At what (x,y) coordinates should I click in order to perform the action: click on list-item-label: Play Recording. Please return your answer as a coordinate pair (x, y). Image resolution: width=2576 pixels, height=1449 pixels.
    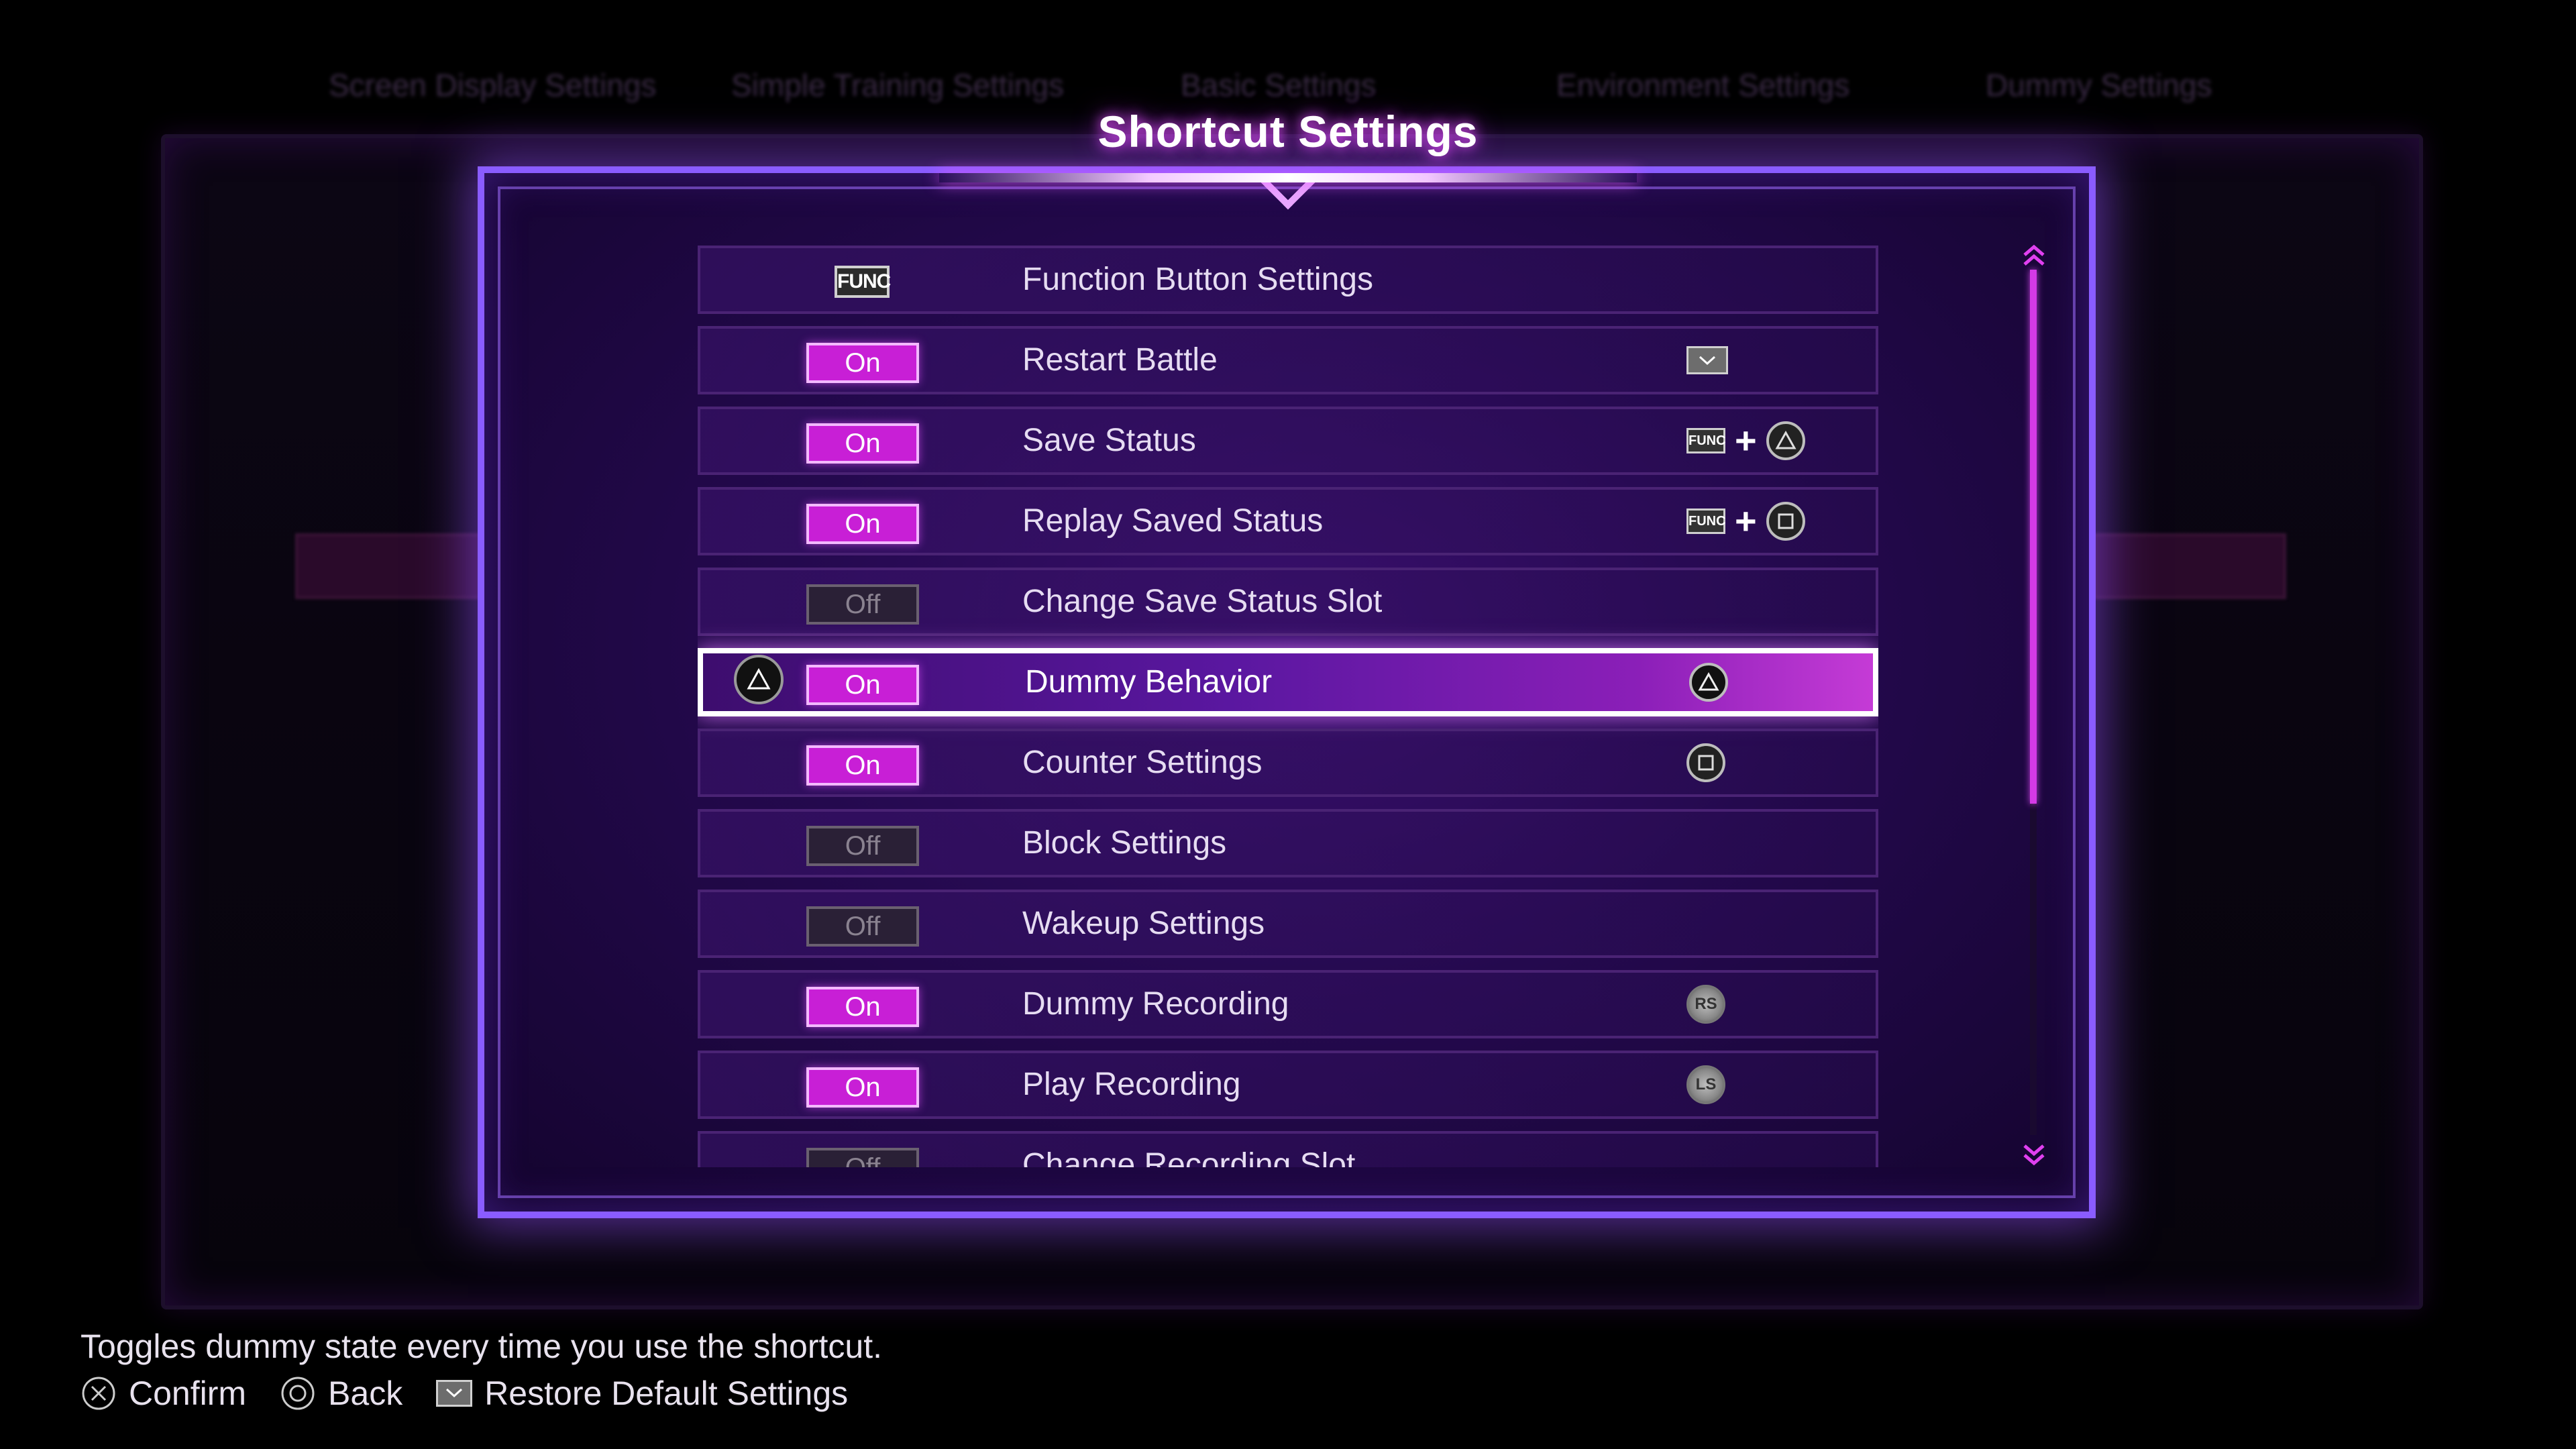
    Looking at the image, I should click on (1131, 1084).